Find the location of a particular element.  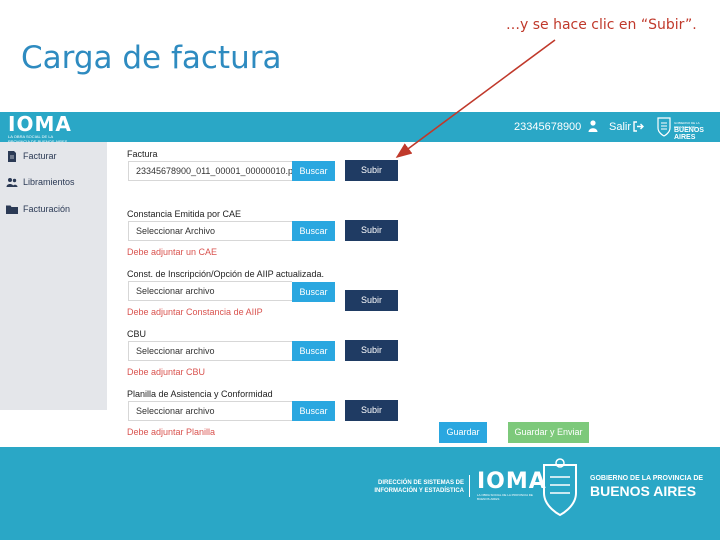

factura-buscar-button: Buscar is located at coordinates (313, 171).